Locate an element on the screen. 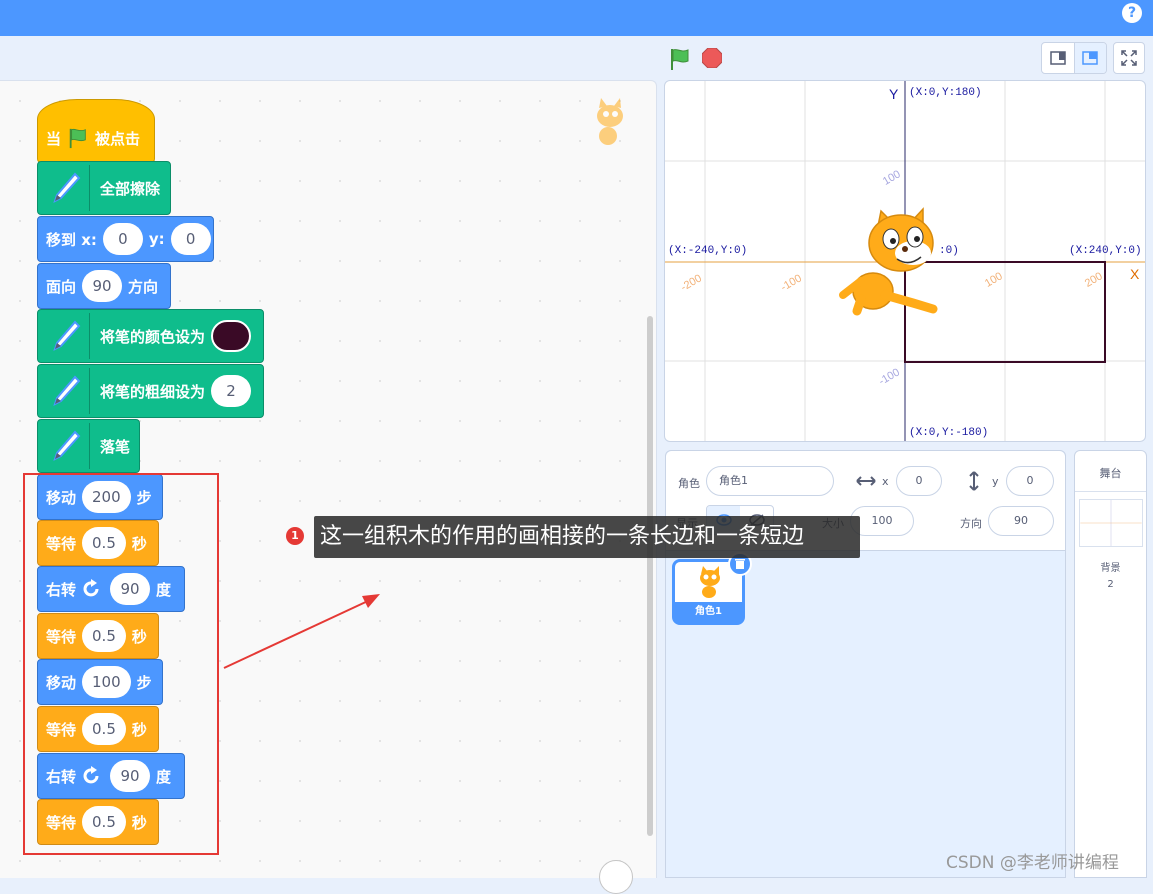  small-stage-button is located at coordinates (1058, 58).